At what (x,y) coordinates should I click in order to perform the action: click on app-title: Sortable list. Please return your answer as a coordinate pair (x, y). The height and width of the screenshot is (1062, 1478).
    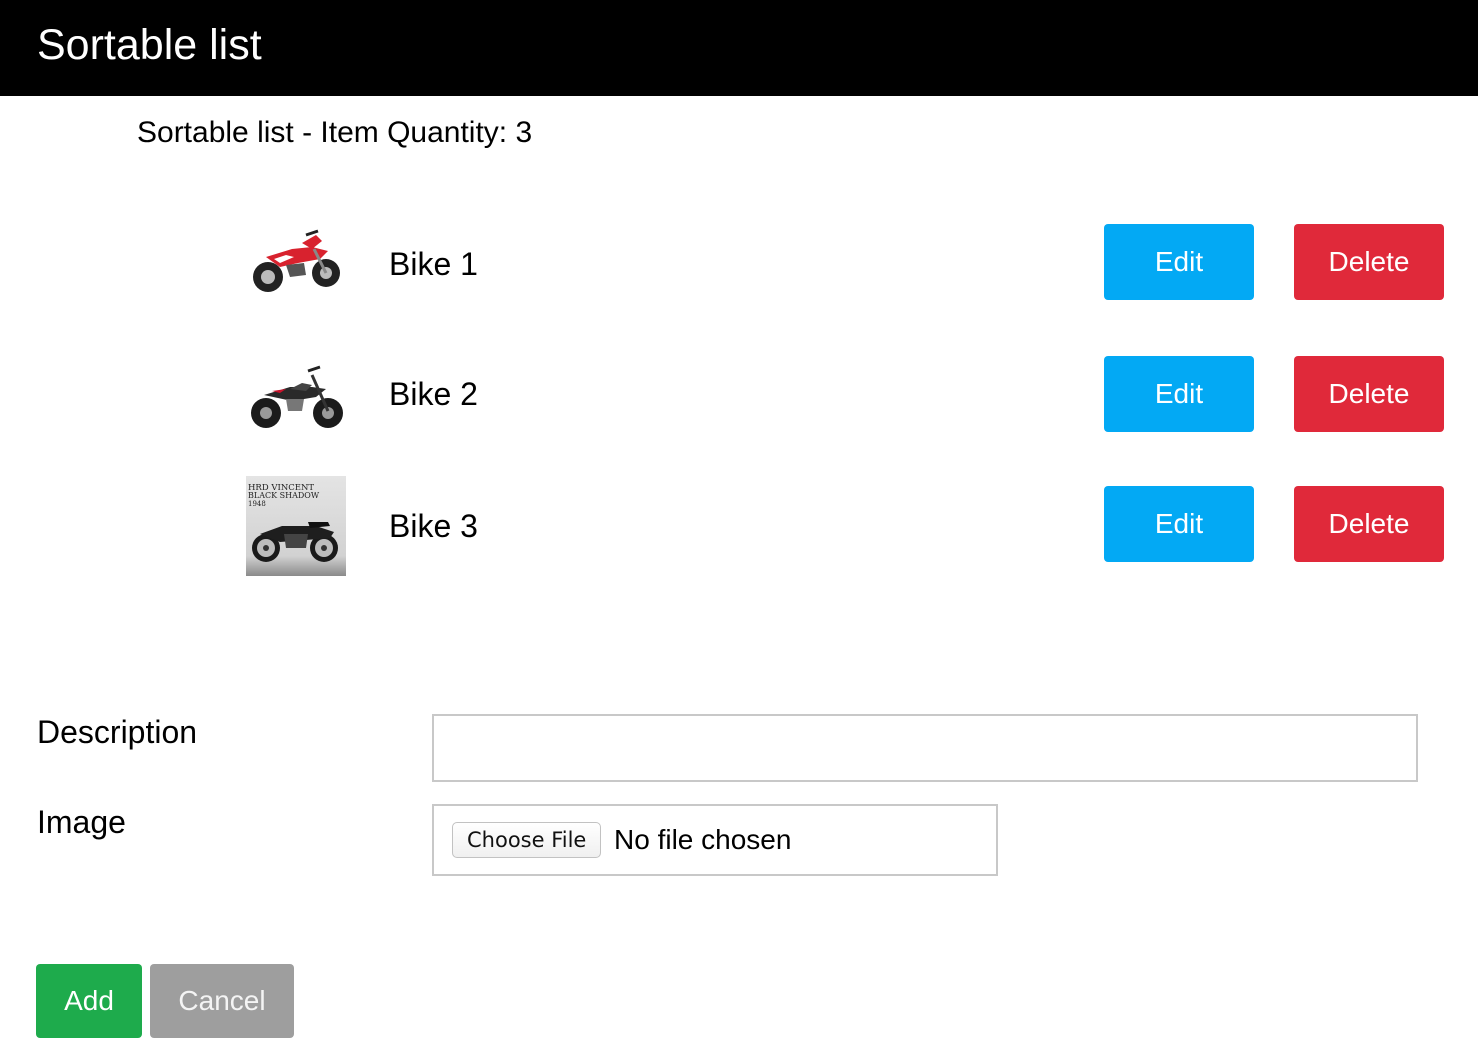
    Looking at the image, I should click on (149, 45).